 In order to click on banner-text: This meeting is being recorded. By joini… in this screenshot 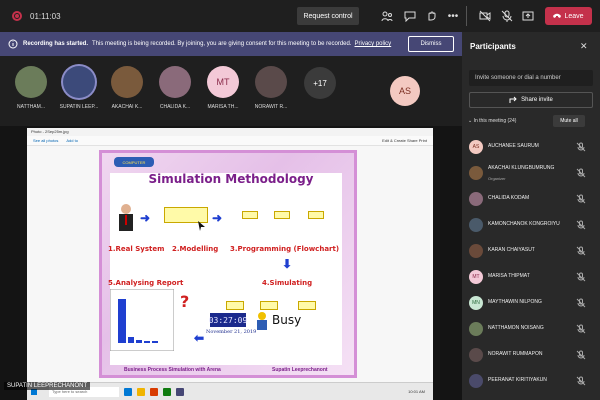, I will do `click(222, 44)`.